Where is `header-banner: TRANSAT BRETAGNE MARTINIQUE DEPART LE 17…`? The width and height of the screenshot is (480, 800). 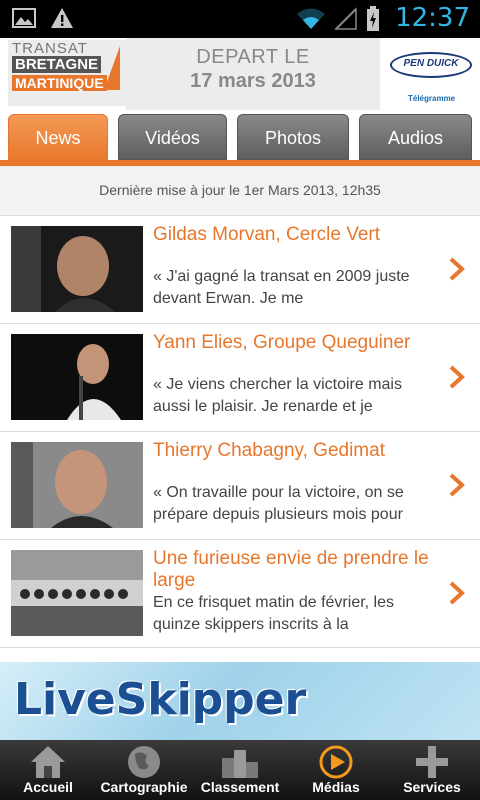
header-banner: TRANSAT BRETAGNE MARTINIQUE DEPART LE 17… is located at coordinates (240, 74).